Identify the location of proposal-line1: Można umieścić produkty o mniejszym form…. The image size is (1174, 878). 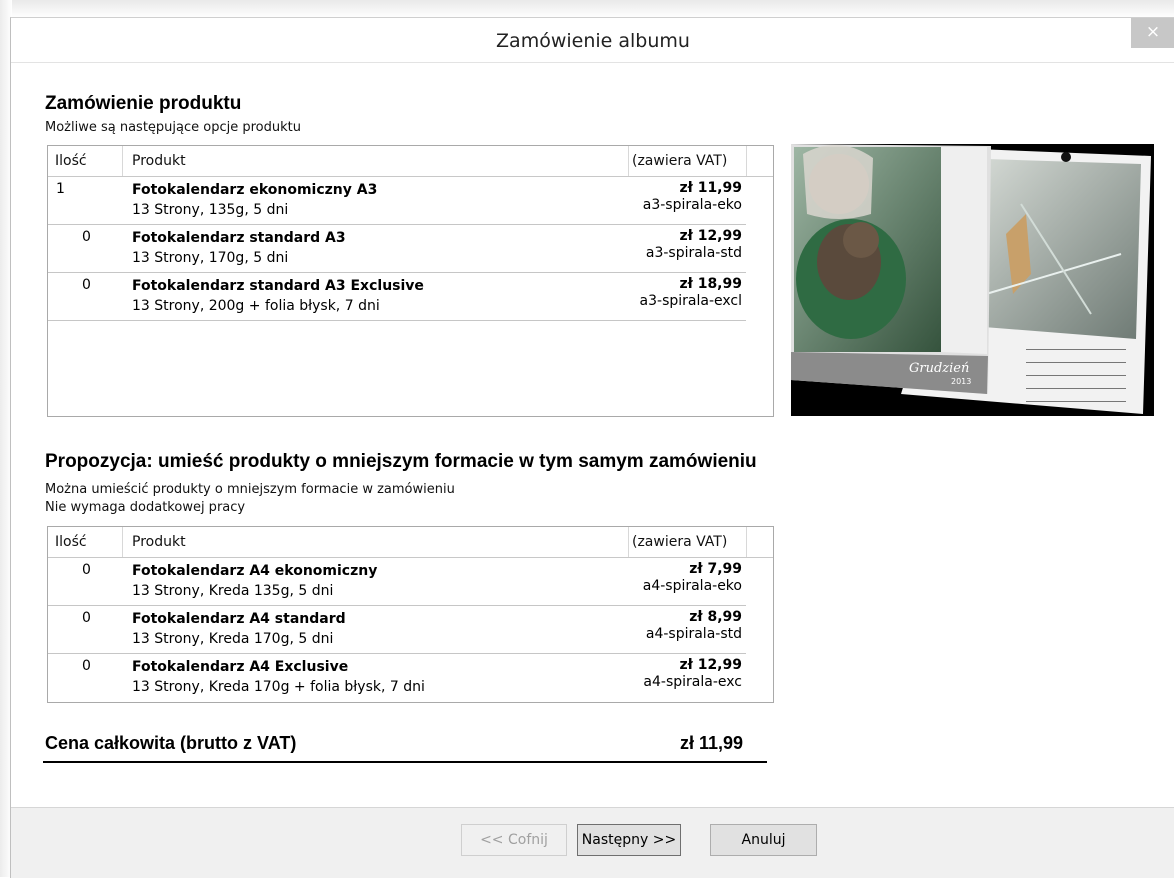
(250, 489).